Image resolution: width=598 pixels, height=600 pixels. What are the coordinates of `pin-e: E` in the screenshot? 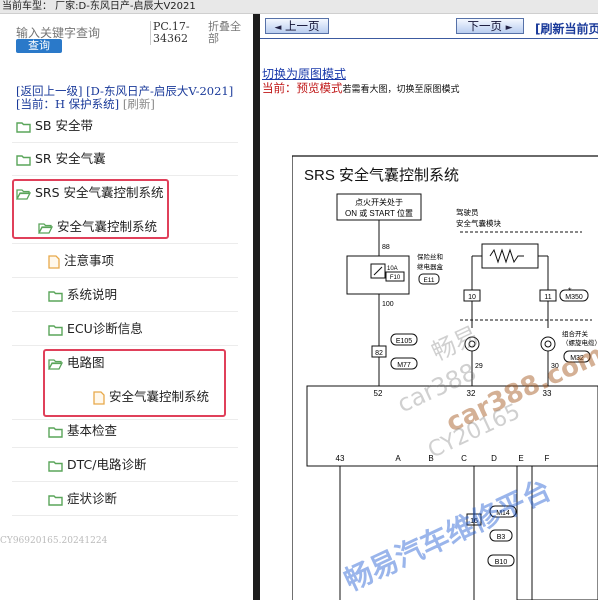 It's located at (520, 458).